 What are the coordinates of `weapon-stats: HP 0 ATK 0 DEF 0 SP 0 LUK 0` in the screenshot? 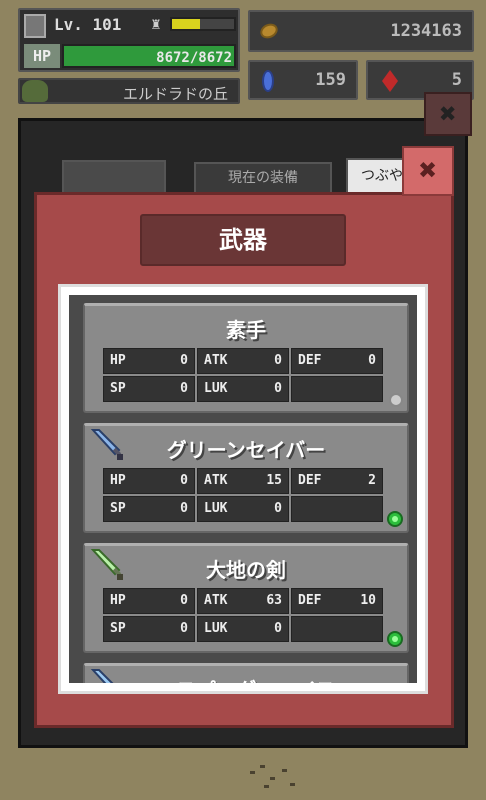 It's located at (245, 377).